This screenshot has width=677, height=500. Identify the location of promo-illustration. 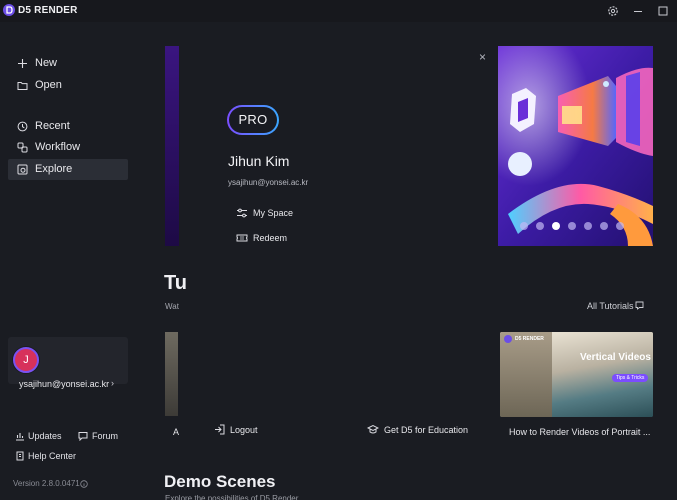
(575, 146).